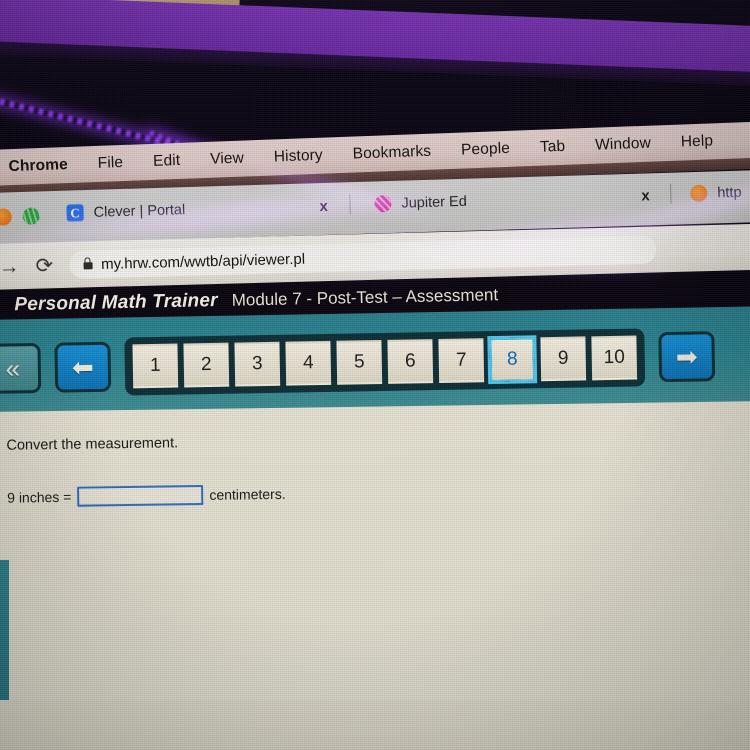  What do you see at coordinates (139, 211) in the screenshot?
I see `tab-title-clever: Clever | Portal` at bounding box center [139, 211].